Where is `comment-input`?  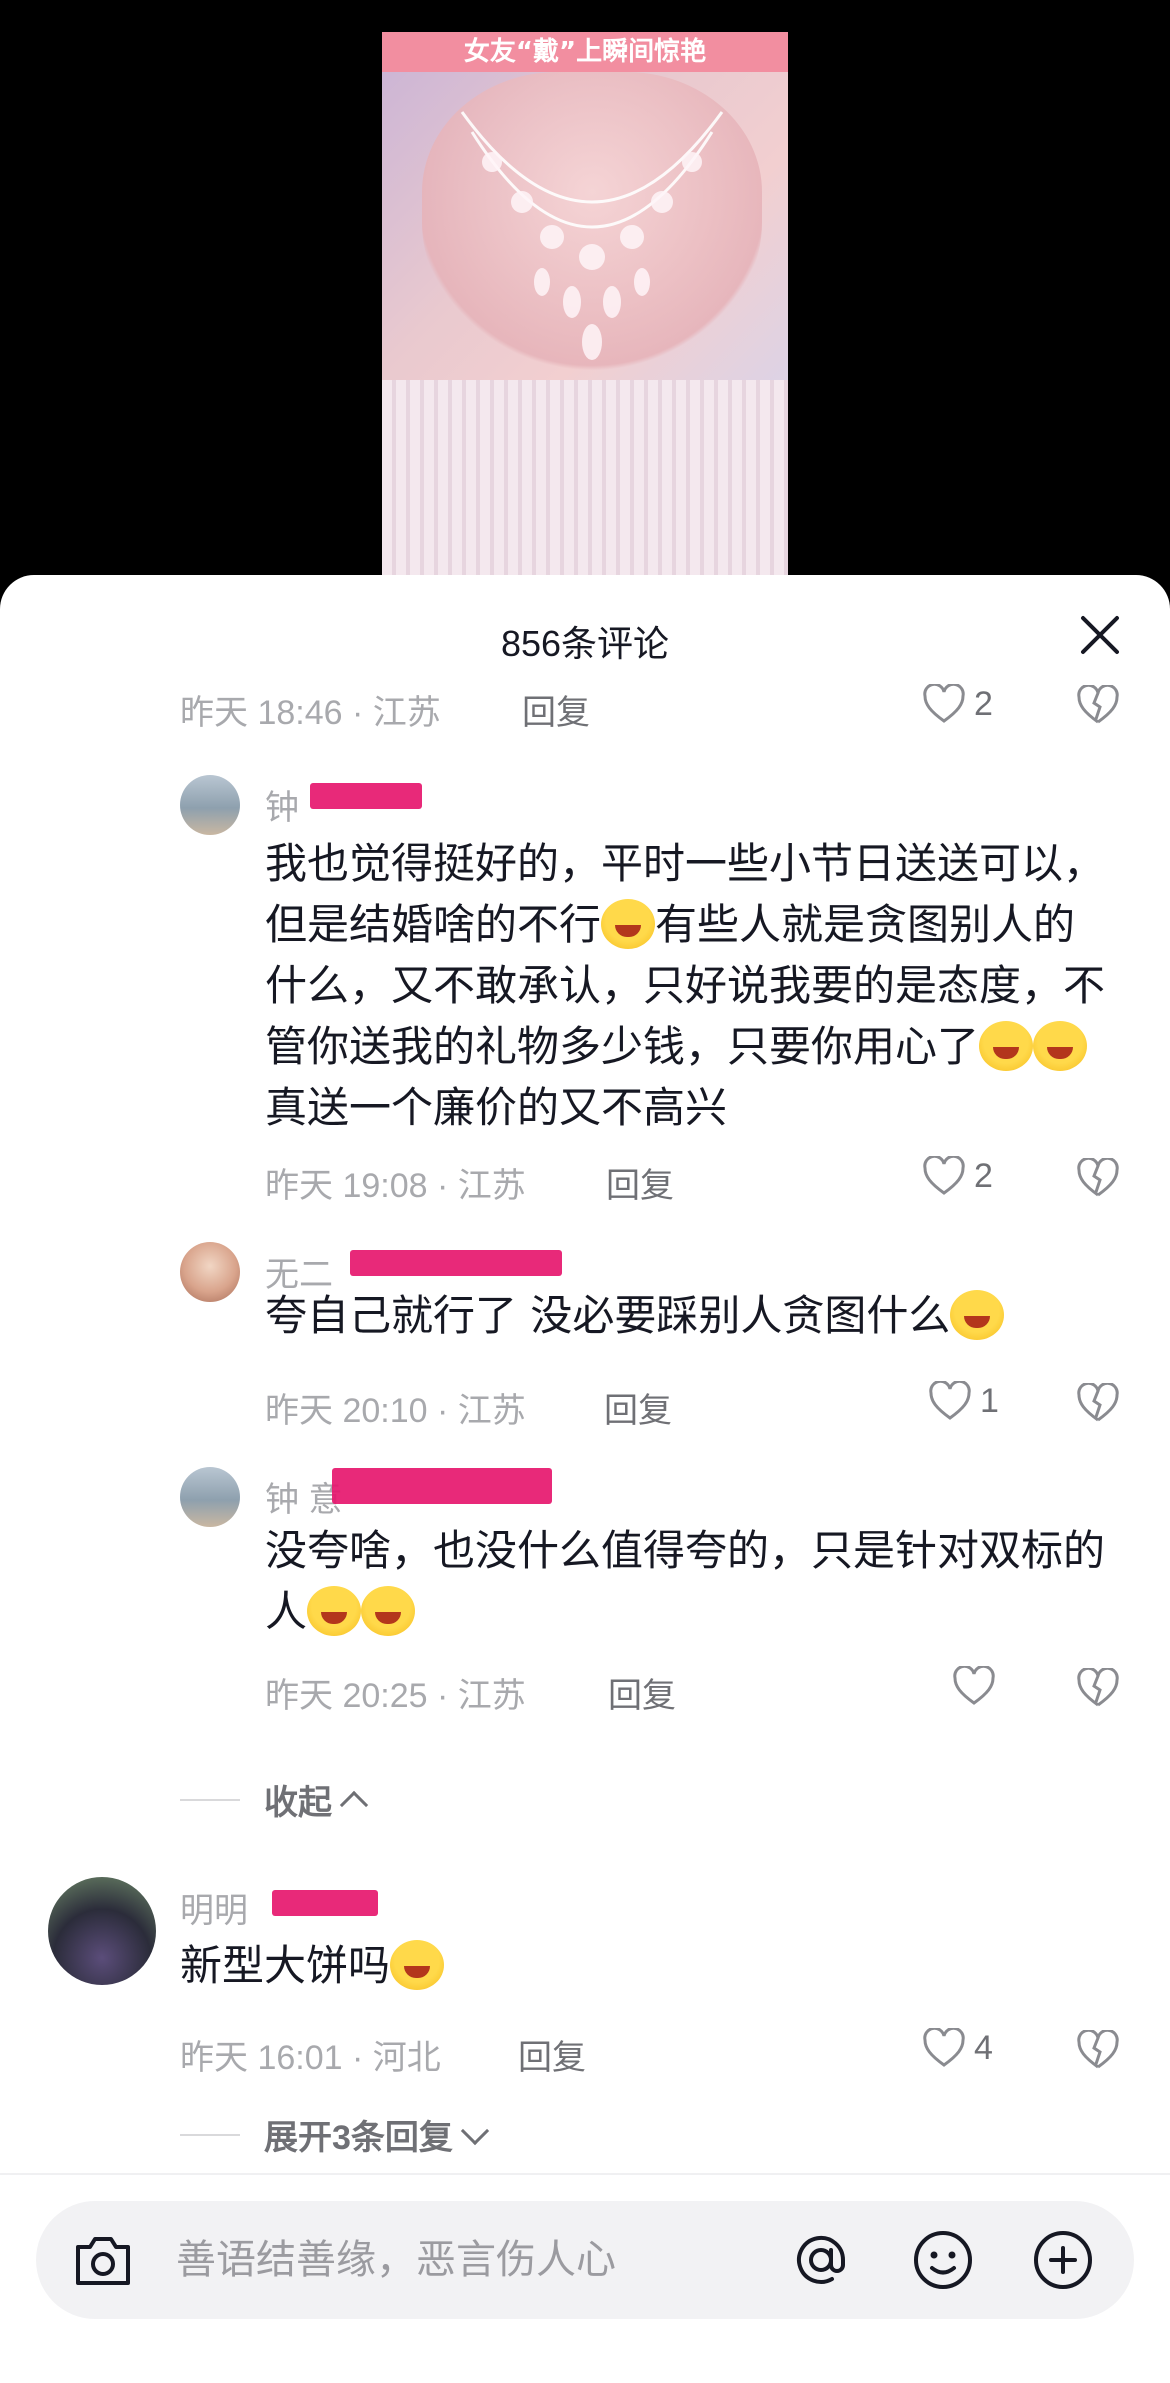
comment-input is located at coordinates (476, 2260).